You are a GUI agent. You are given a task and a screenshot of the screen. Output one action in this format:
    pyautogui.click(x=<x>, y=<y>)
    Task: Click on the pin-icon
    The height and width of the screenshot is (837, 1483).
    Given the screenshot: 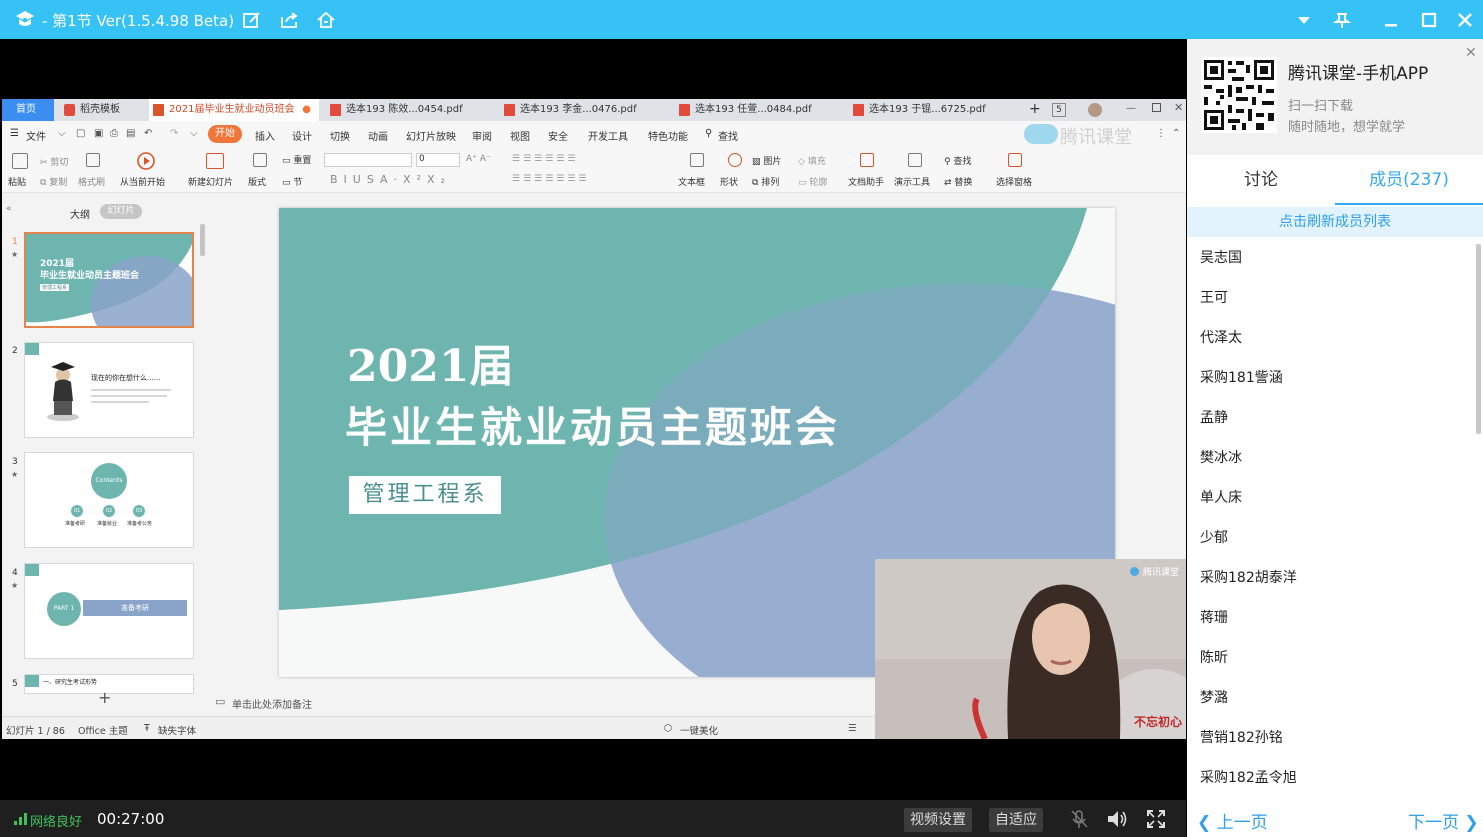 What is the action you would take?
    pyautogui.click(x=1342, y=20)
    